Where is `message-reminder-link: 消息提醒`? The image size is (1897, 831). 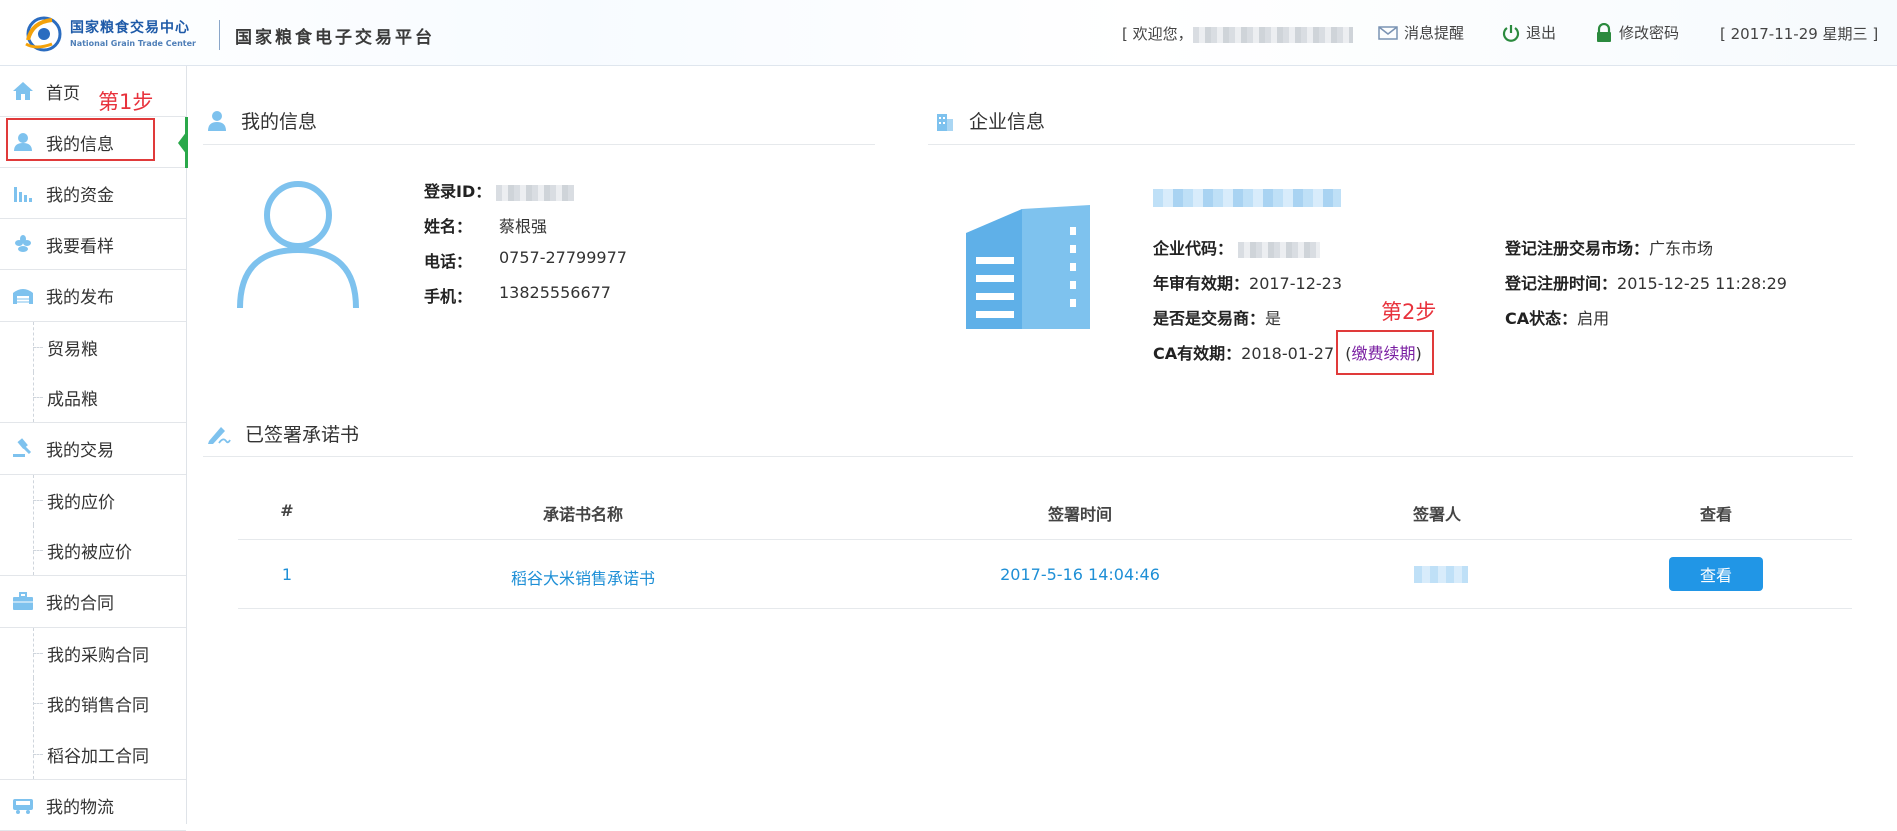 message-reminder-link: 消息提醒 is located at coordinates (1421, 32).